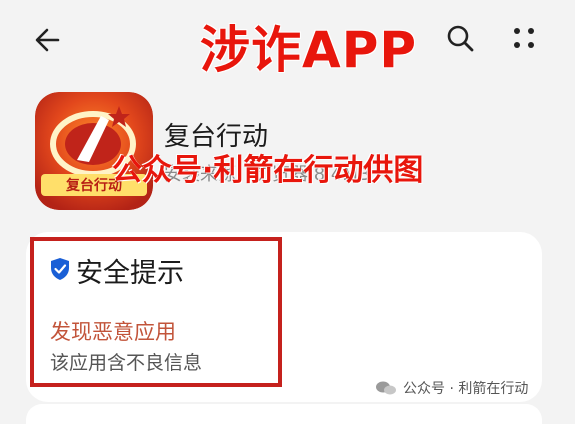 The height and width of the screenshot is (424, 575). Describe the element at coordinates (60, 269) in the screenshot. I see `shield-check-icon` at that location.